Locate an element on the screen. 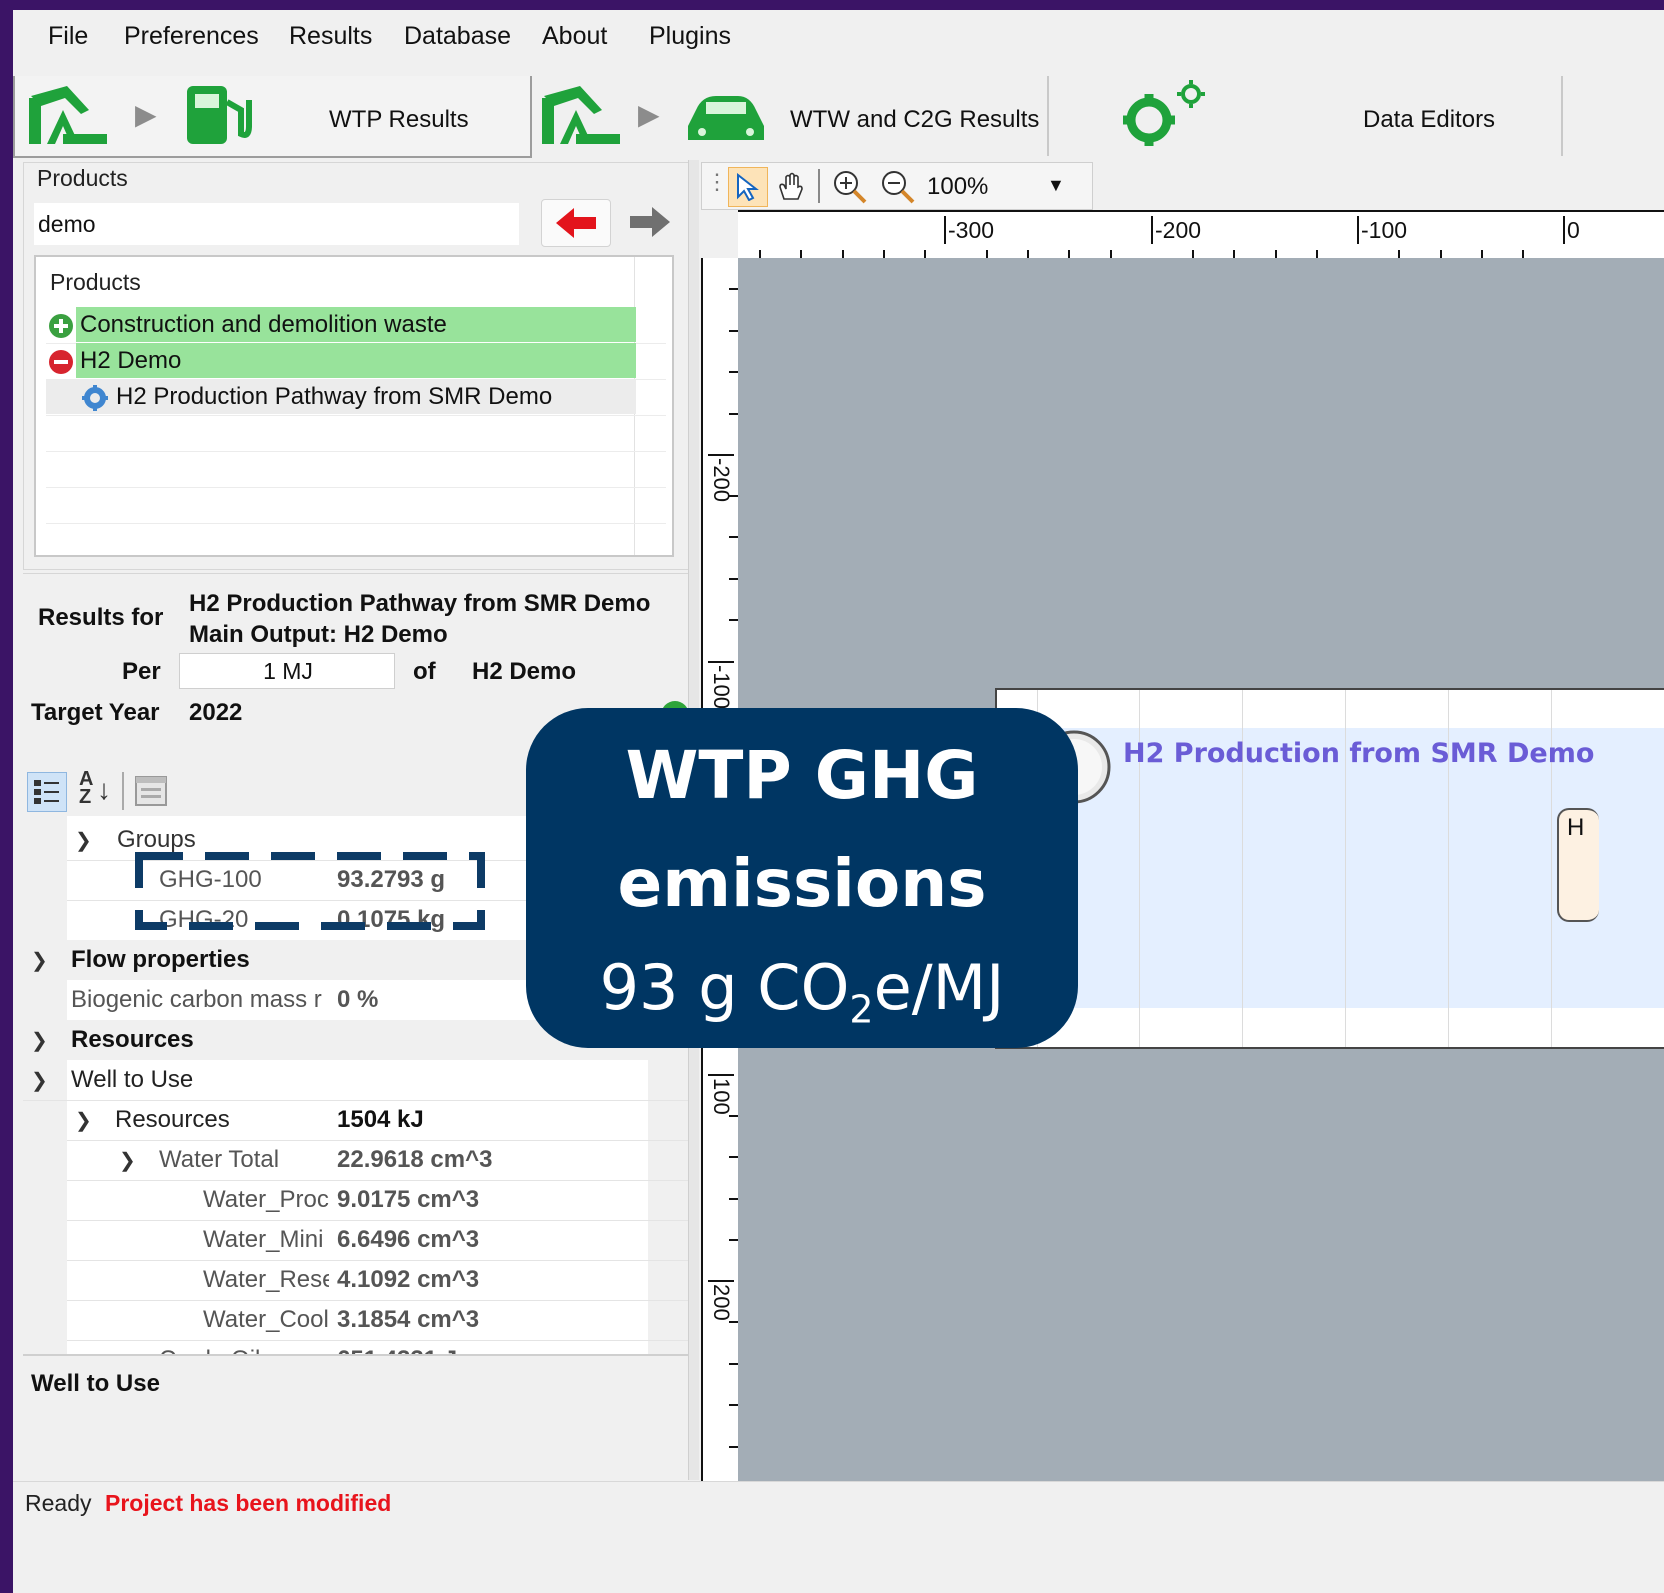 This screenshot has width=1664, height=1593. plus-circle-icon is located at coordinates (61, 326).